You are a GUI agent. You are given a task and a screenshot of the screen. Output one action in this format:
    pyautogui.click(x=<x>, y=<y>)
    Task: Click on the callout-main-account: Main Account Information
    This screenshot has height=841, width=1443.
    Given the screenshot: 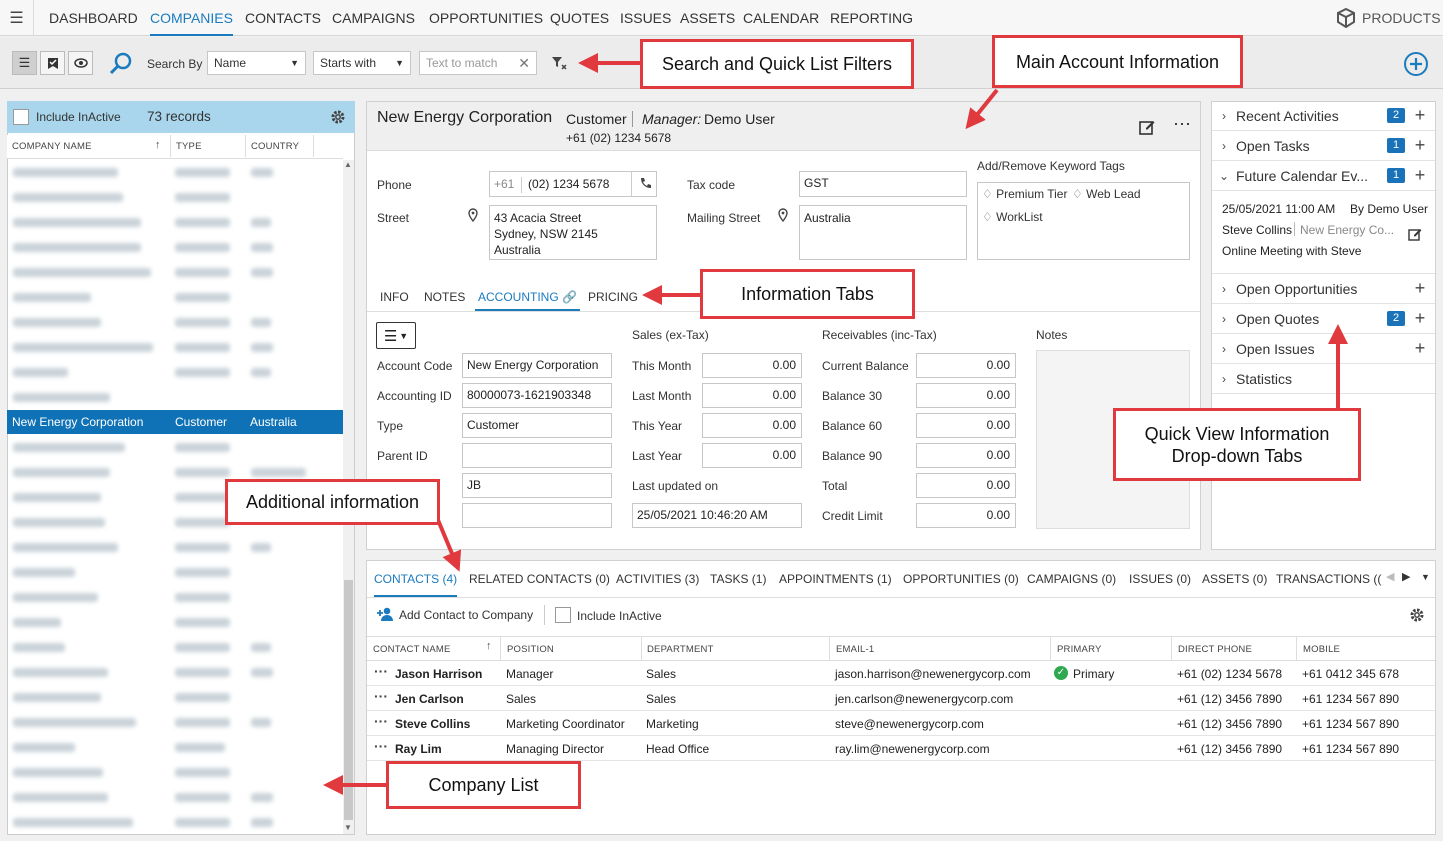 What is the action you would take?
    pyautogui.click(x=1117, y=61)
    